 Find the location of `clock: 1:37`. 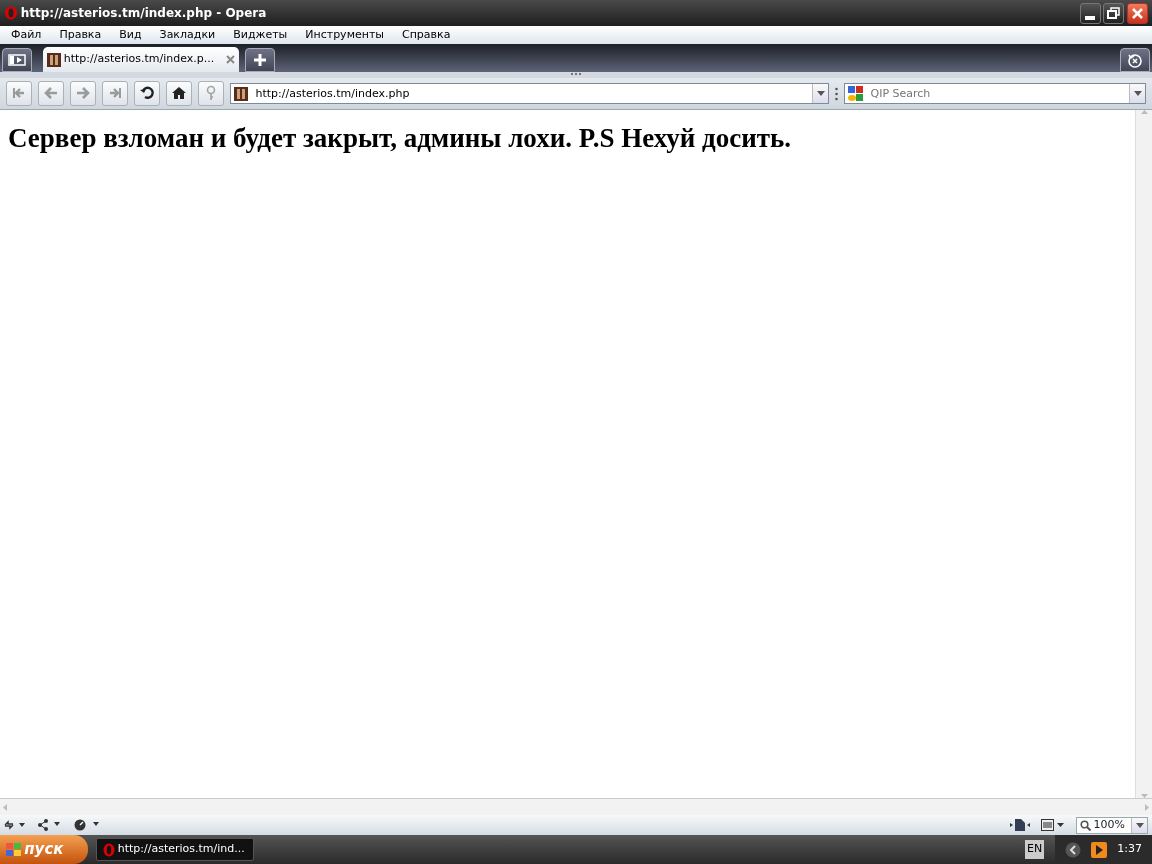

clock: 1:37 is located at coordinates (1129, 849).